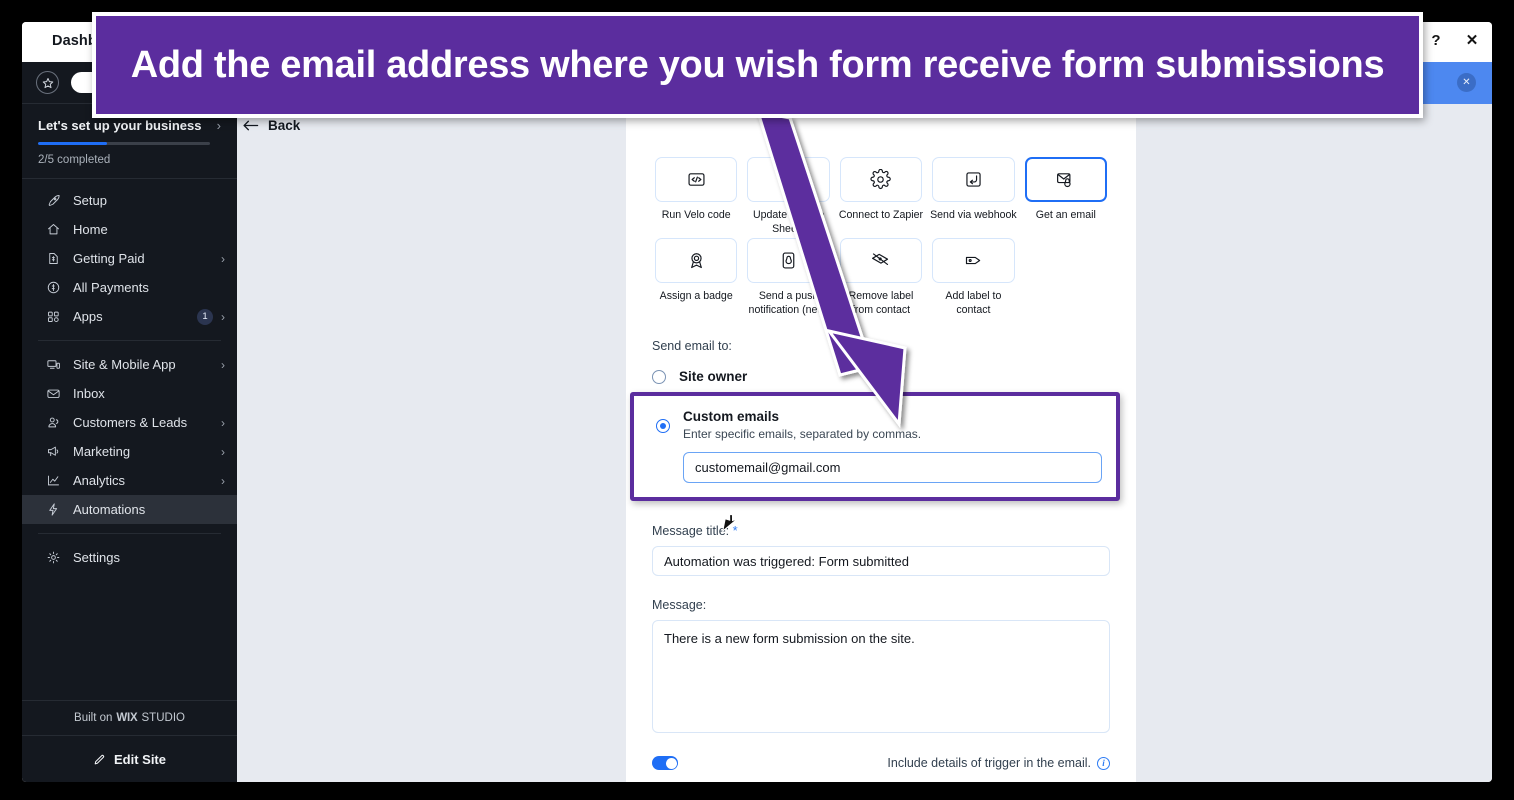 Image resolution: width=1514 pixels, height=800 pixels. Describe the element at coordinates (881, 376) in the screenshot. I see `radio-option-site-owner: Site owner` at that location.